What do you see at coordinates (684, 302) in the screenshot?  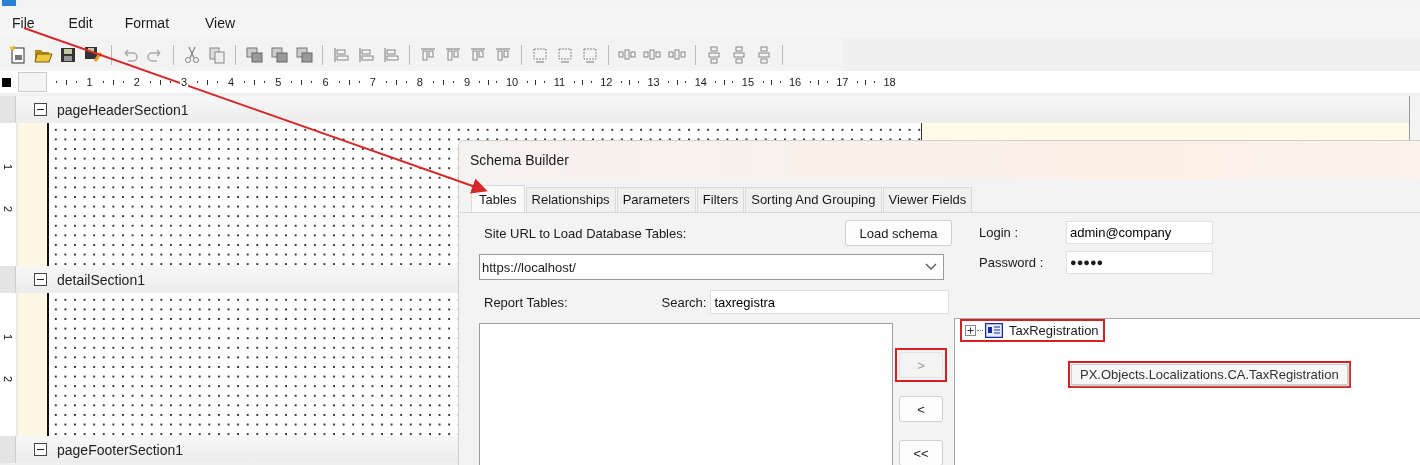 I see `field-label: Search:` at bounding box center [684, 302].